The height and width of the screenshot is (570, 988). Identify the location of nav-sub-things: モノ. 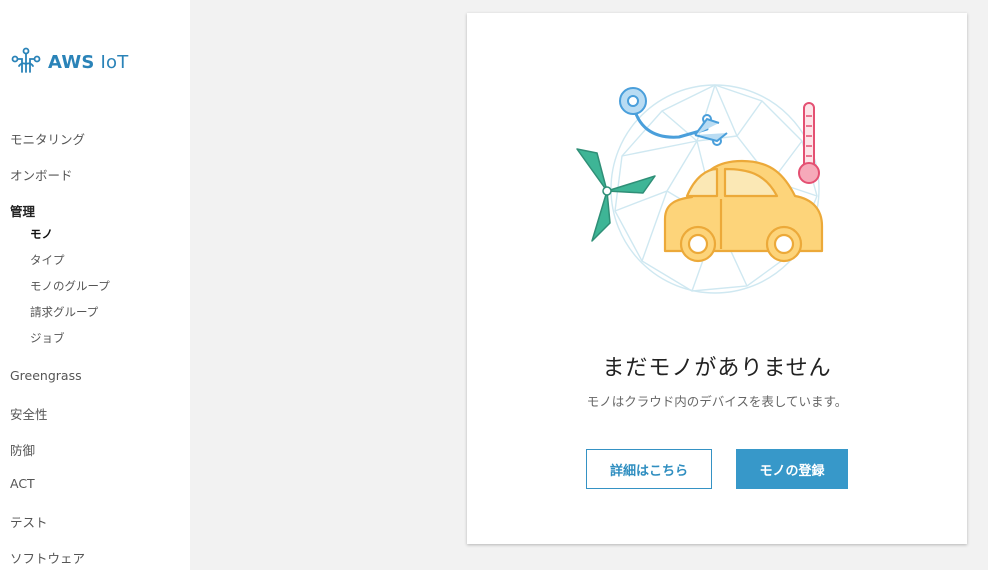
(41, 234).